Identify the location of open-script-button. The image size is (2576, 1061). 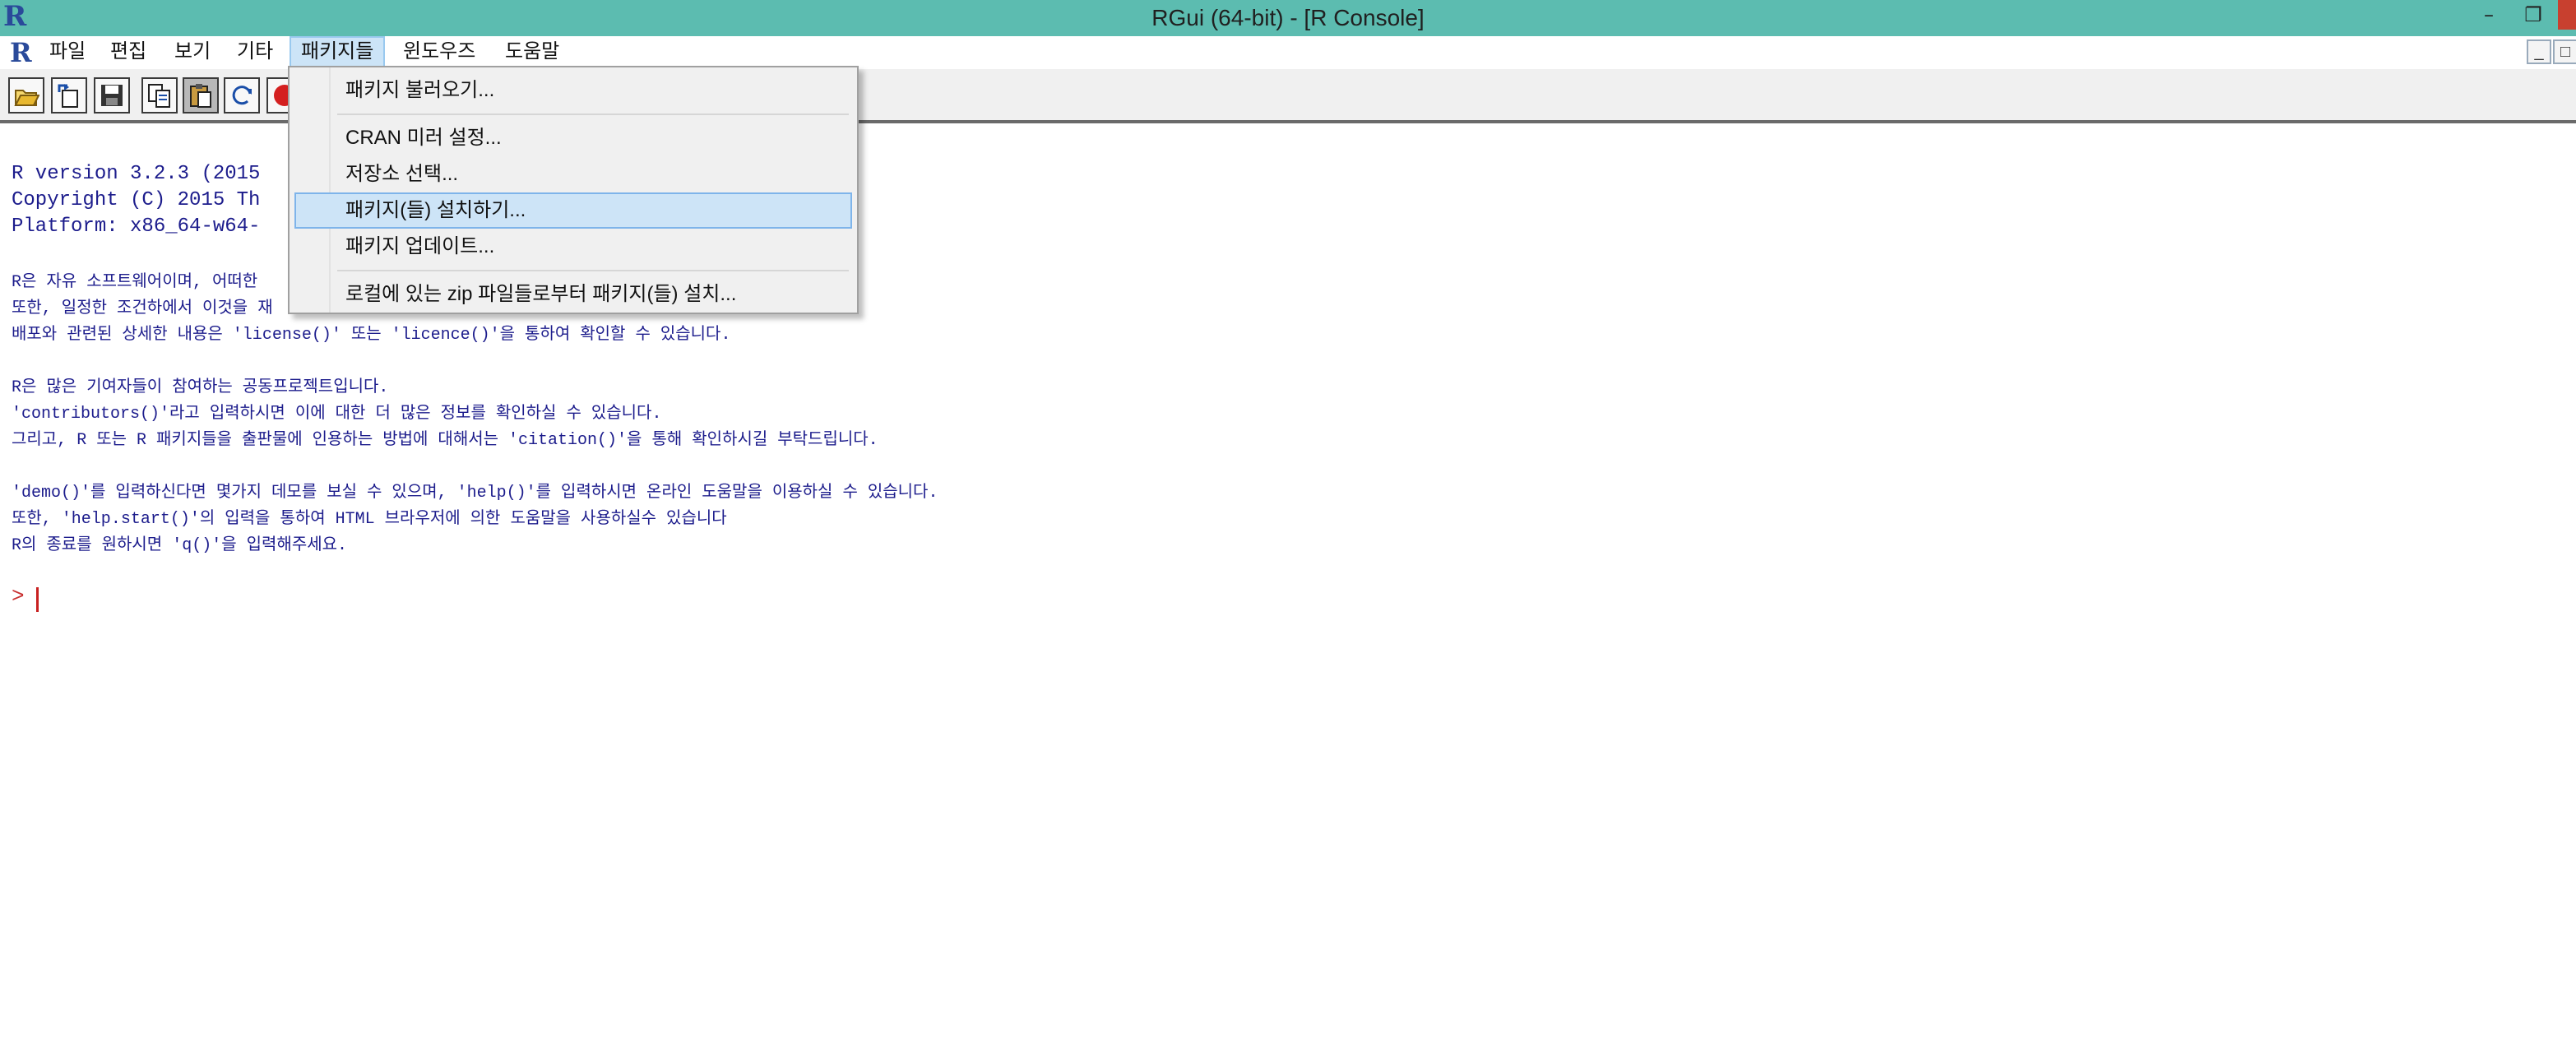
(26, 95).